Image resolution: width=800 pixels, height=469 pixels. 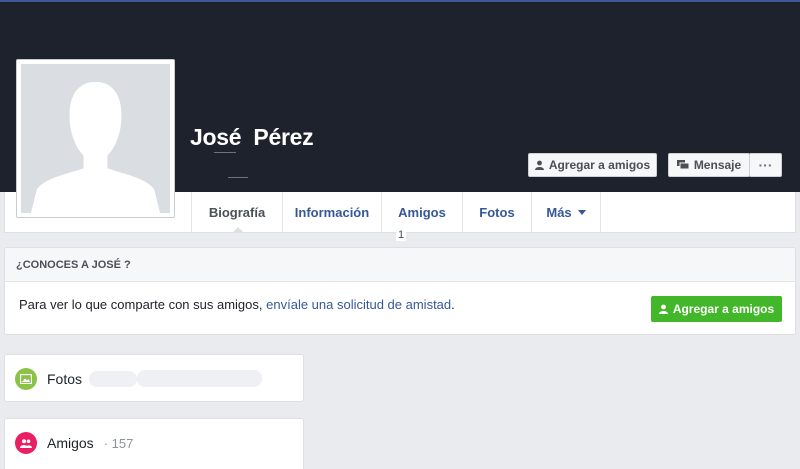 What do you see at coordinates (401, 235) in the screenshot?
I see `friends-tab-count: 1` at bounding box center [401, 235].